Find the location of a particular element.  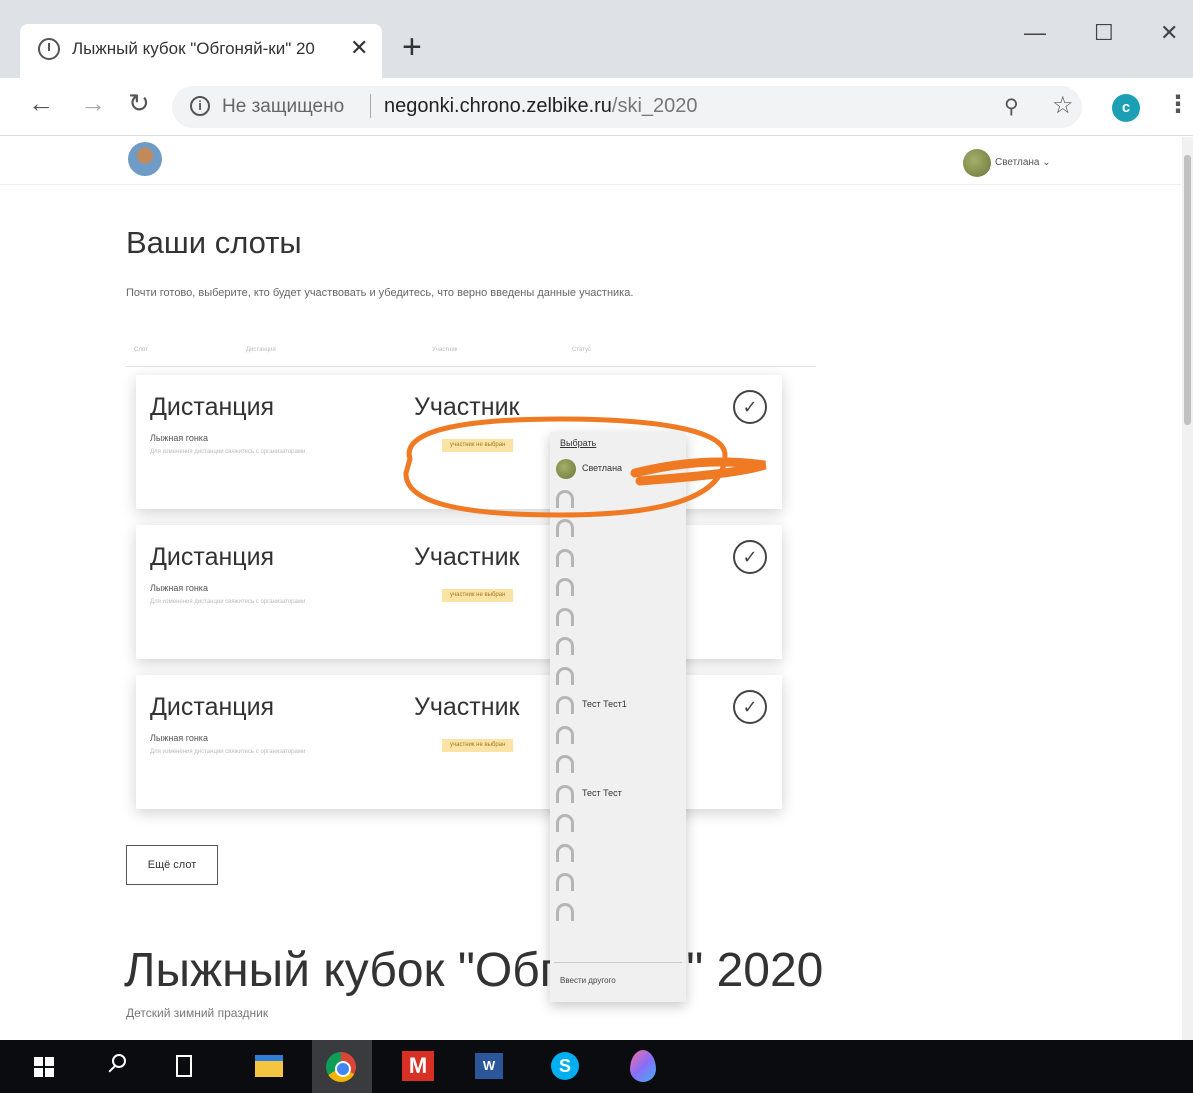

browser-tab: Лыжный кубок "Обгоняй-ки" 20 ✕ is located at coordinates (201, 51).